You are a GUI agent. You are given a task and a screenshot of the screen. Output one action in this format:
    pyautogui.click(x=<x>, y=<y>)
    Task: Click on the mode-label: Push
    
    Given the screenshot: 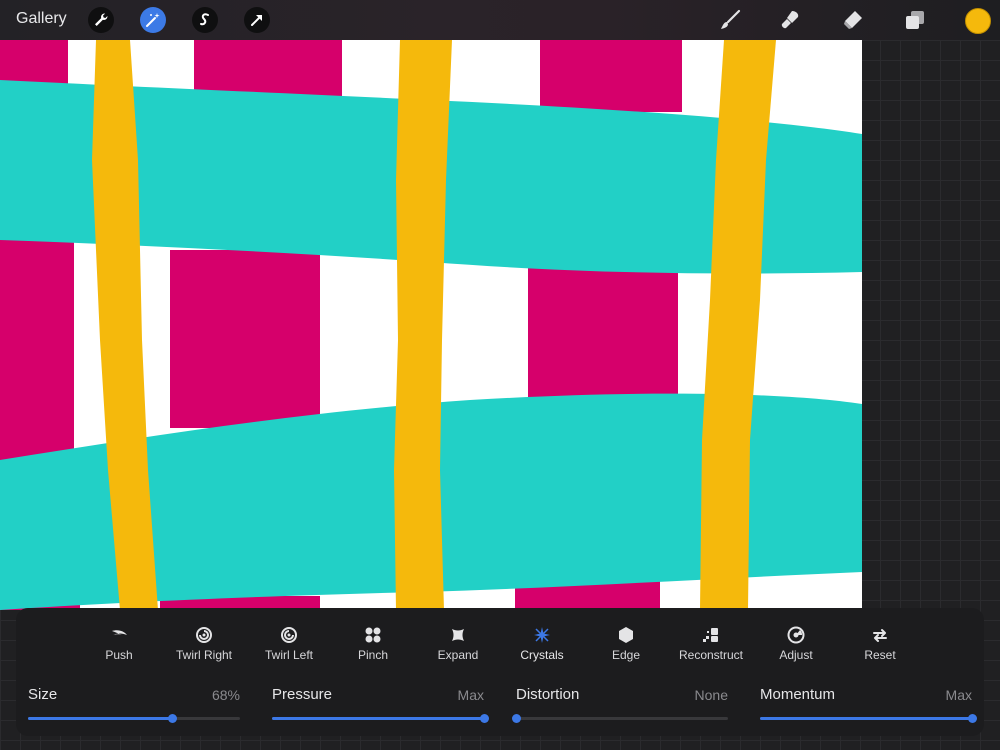 What is the action you would take?
    pyautogui.click(x=119, y=655)
    